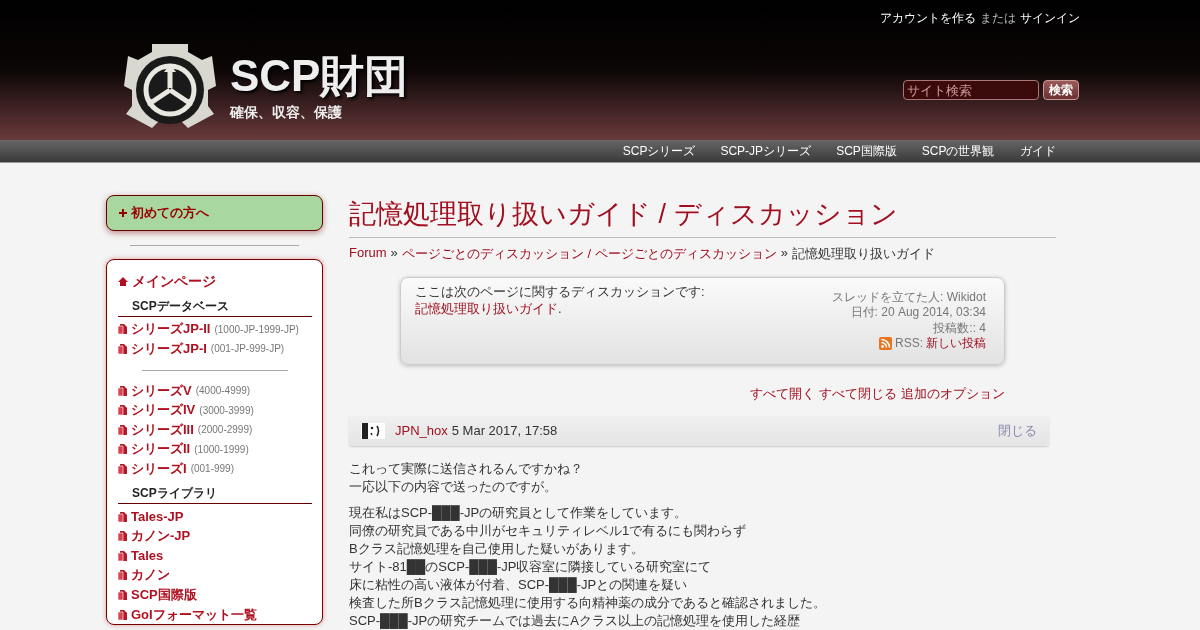  What do you see at coordinates (161, 536) in the screenshot?
I see `sidebar-link: カノン-JP` at bounding box center [161, 536].